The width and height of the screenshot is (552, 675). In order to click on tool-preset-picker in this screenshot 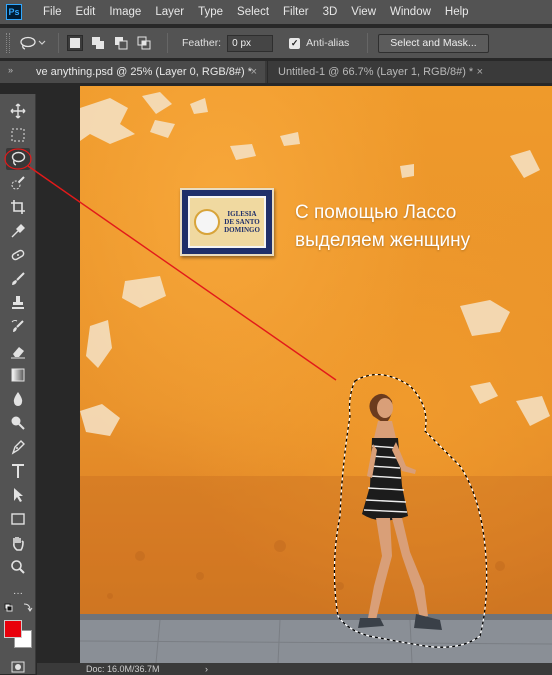, I will do `click(33, 43)`.